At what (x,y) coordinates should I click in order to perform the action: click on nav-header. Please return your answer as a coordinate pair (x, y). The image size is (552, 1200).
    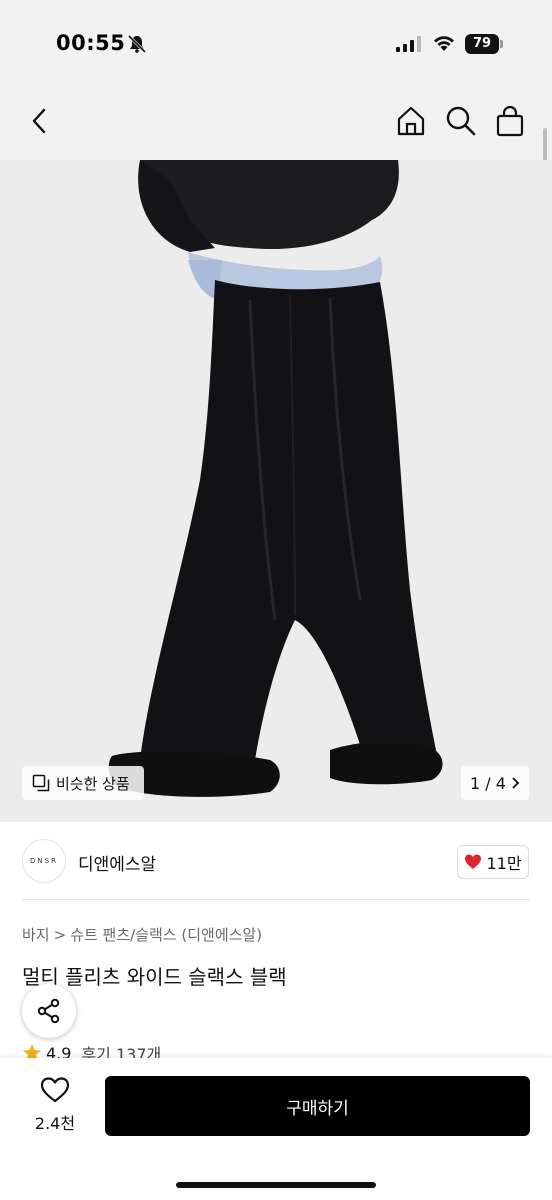
    Looking at the image, I should click on (276, 125).